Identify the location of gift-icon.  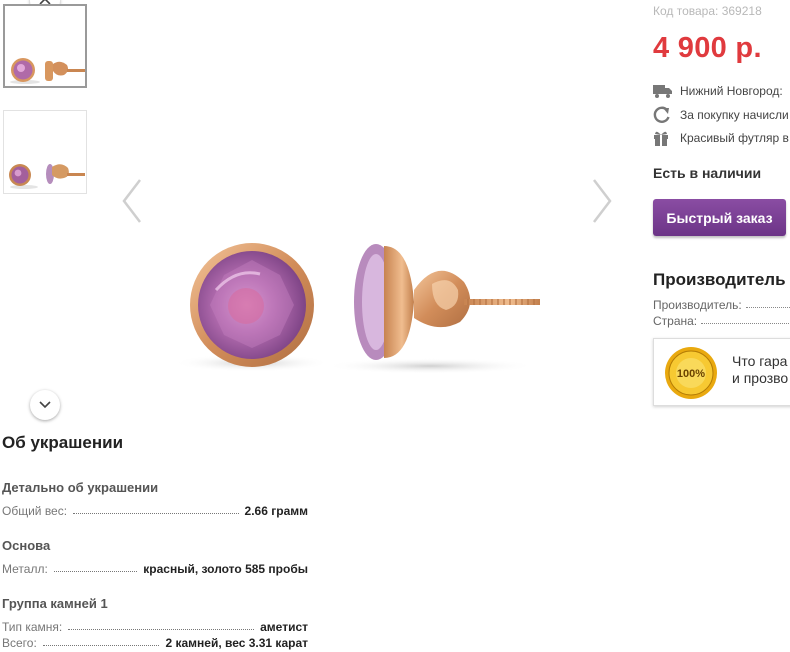
(664, 138).